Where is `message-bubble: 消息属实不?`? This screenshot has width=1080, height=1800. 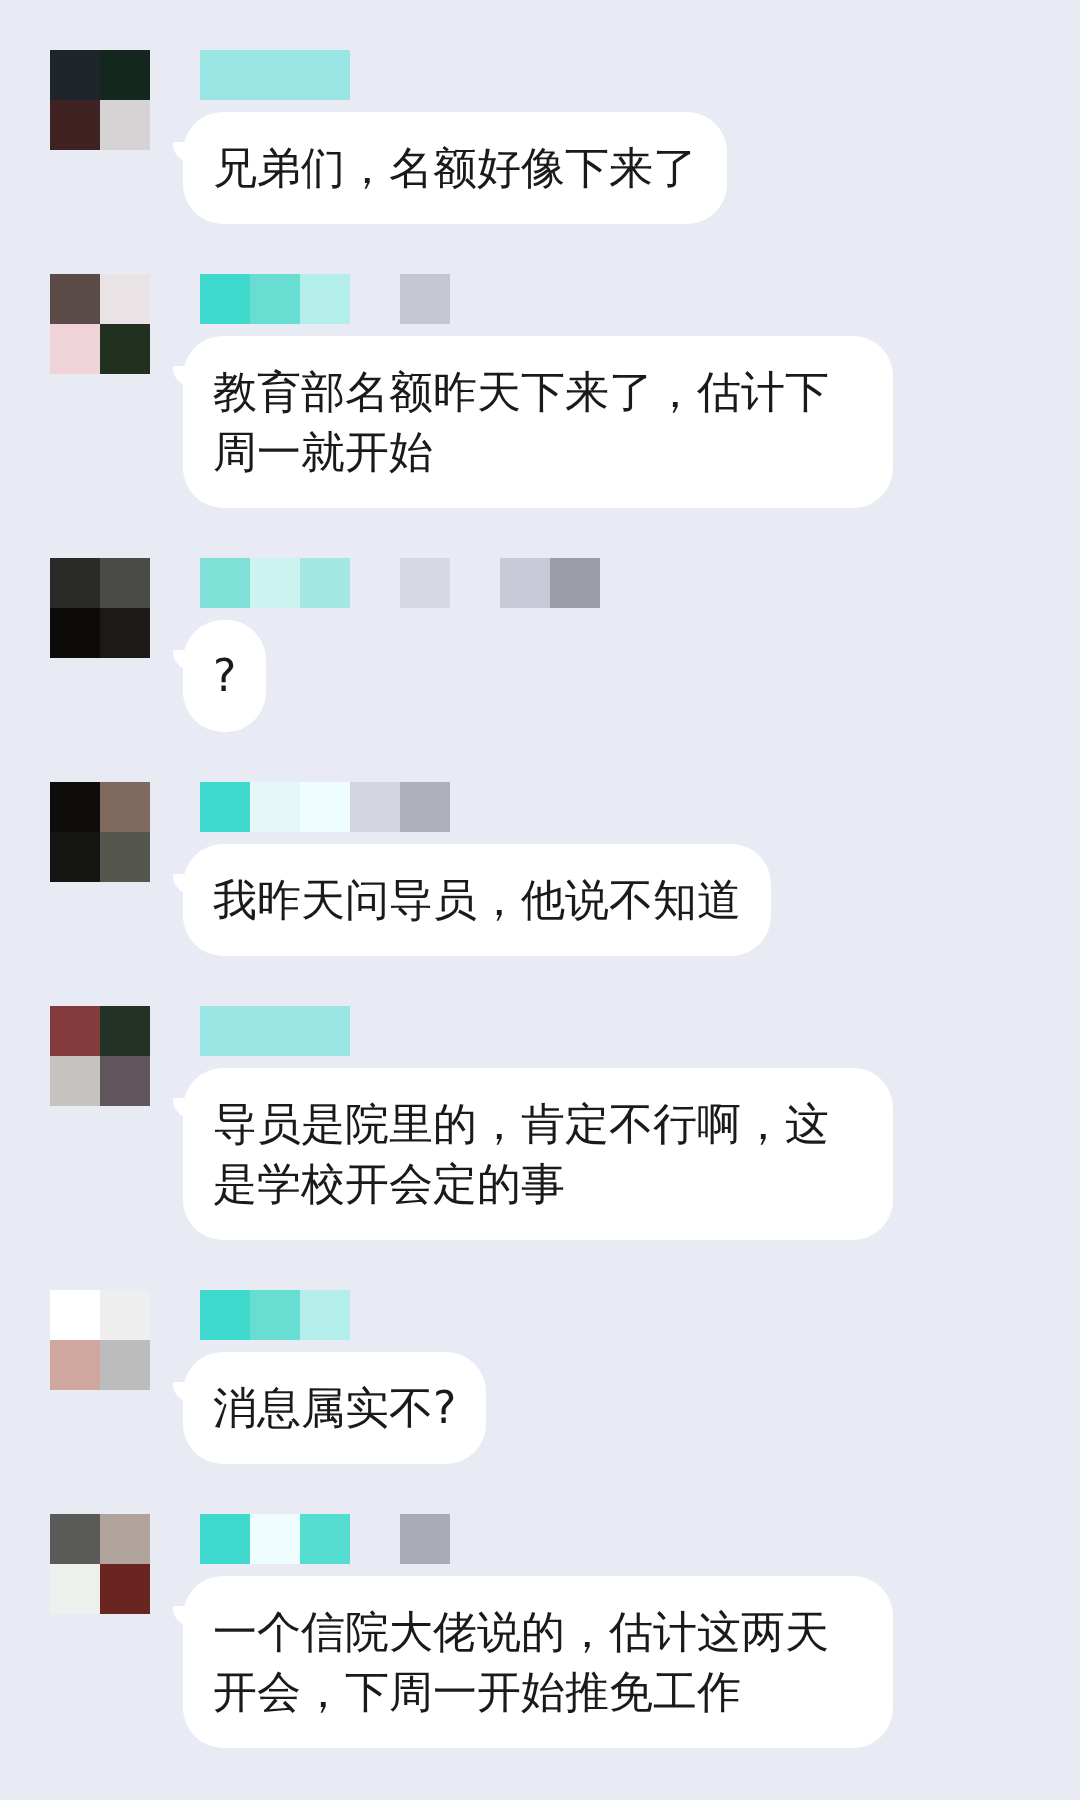
message-bubble: 消息属实不? is located at coordinates (329, 1408).